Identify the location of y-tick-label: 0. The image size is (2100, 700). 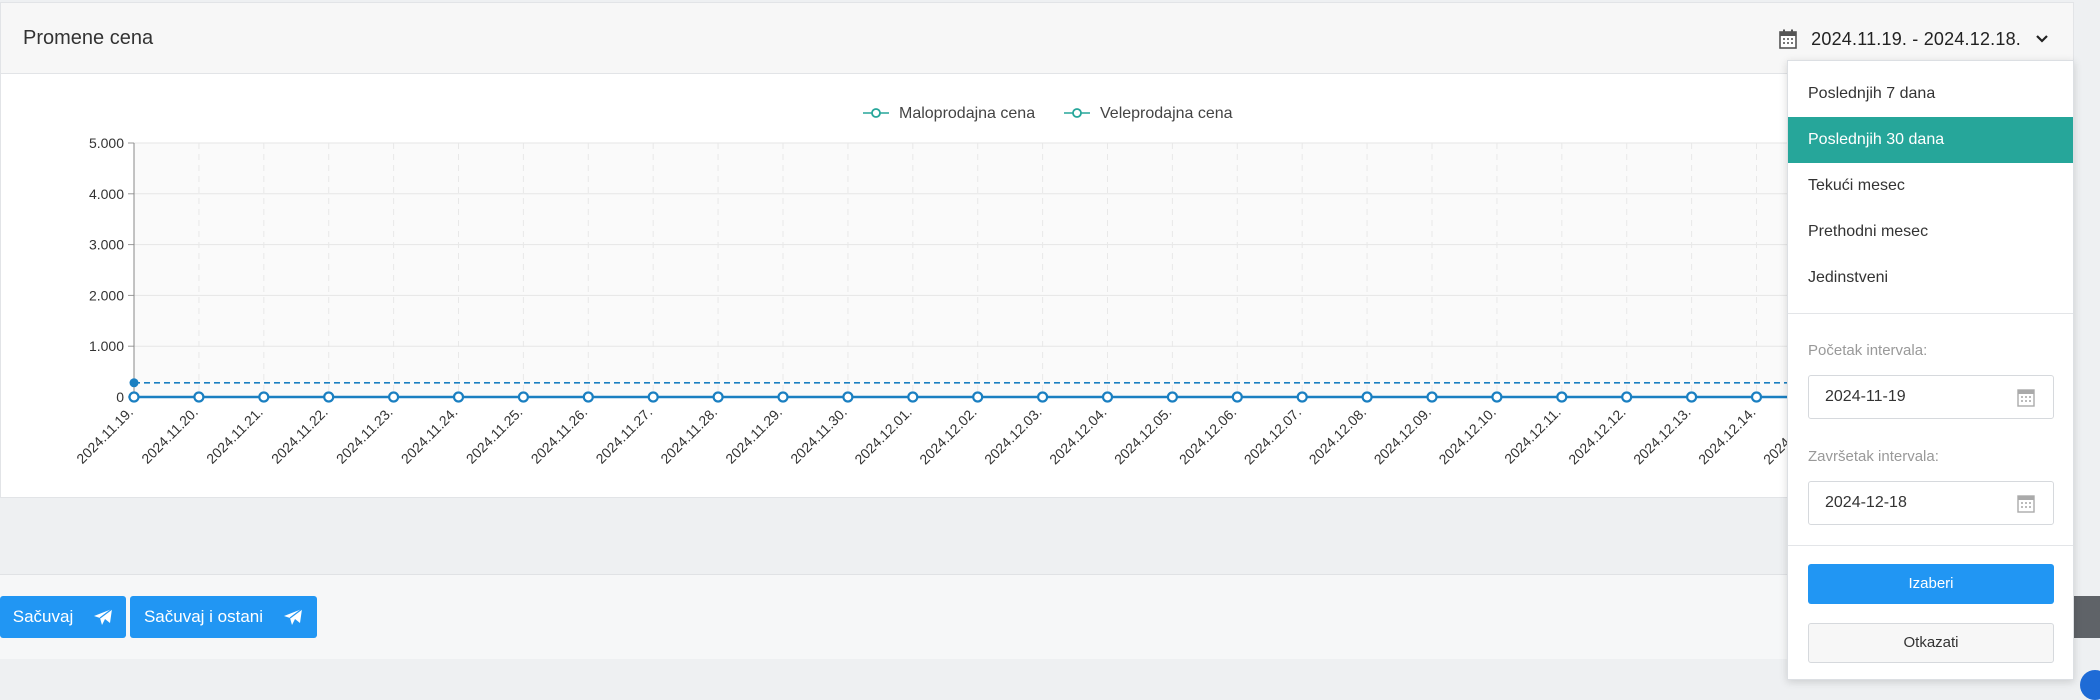
(120, 397).